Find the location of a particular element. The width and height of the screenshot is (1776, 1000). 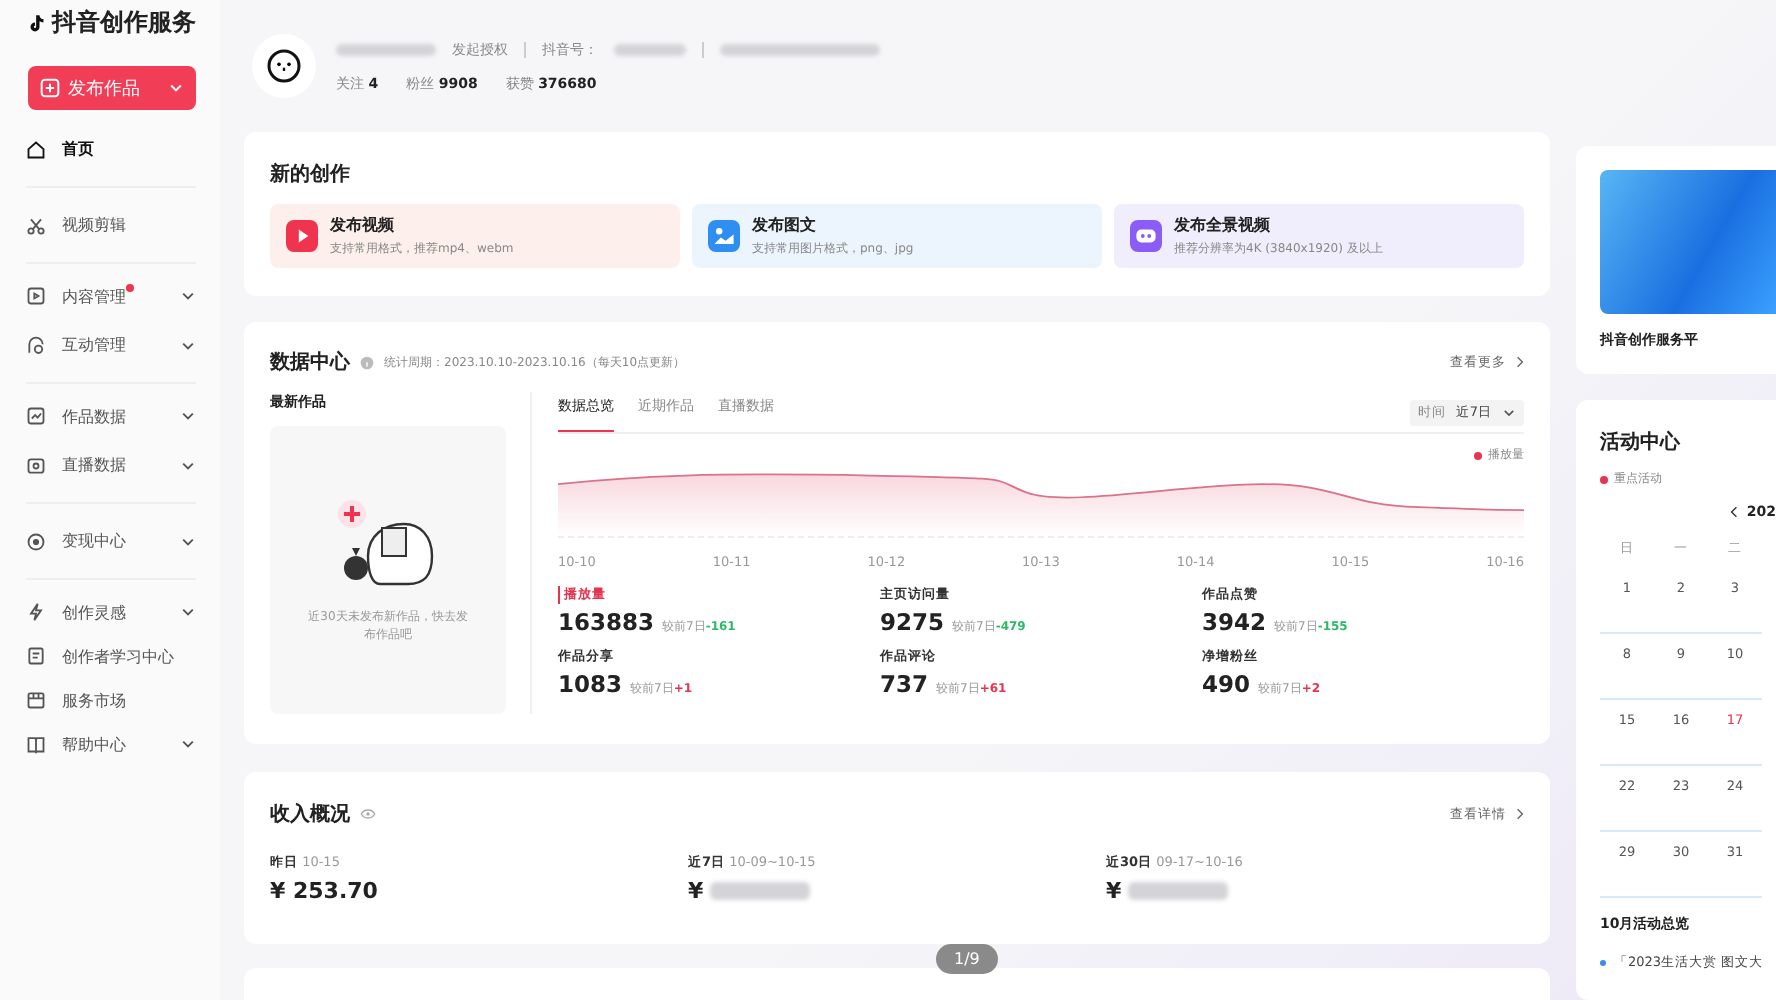

plus-square-icon is located at coordinates (50, 88).